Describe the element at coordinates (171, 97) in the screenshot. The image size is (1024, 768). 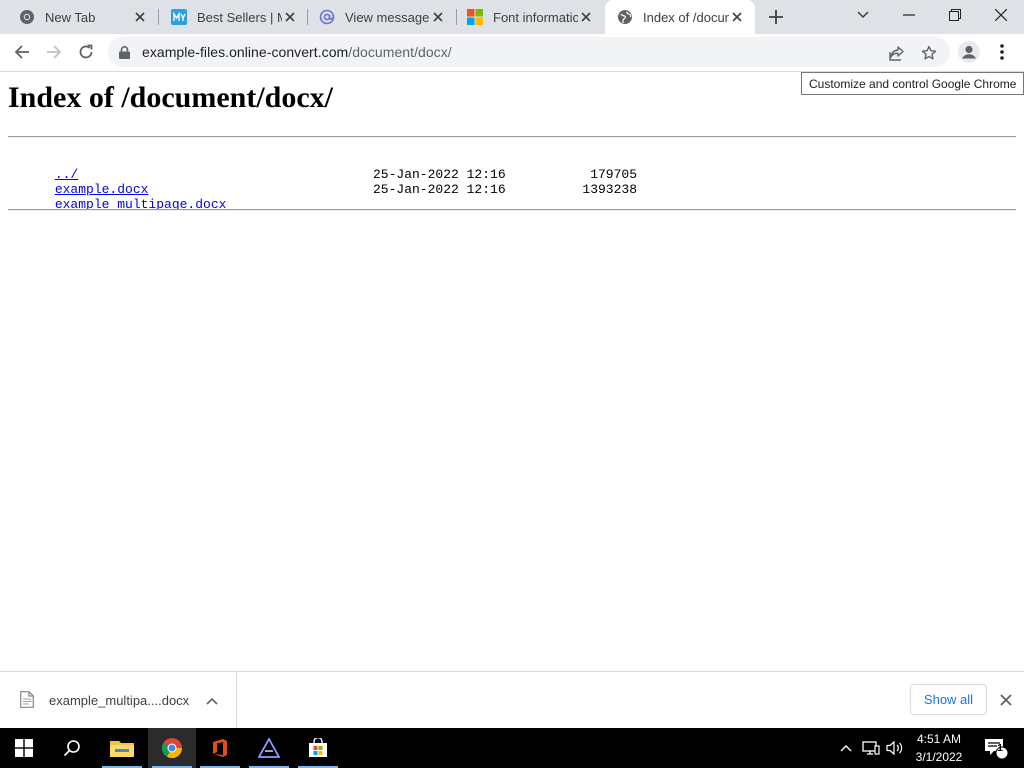
I see `page-title: Index of /document/docx/` at that location.